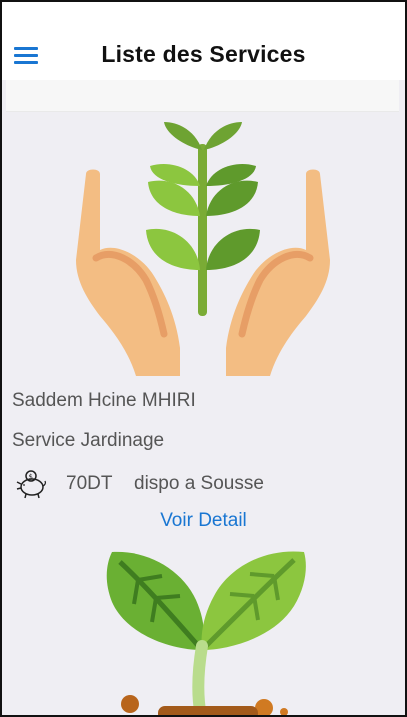 The image size is (407, 717). What do you see at coordinates (202, 96) in the screenshot?
I see `filter-bar` at bounding box center [202, 96].